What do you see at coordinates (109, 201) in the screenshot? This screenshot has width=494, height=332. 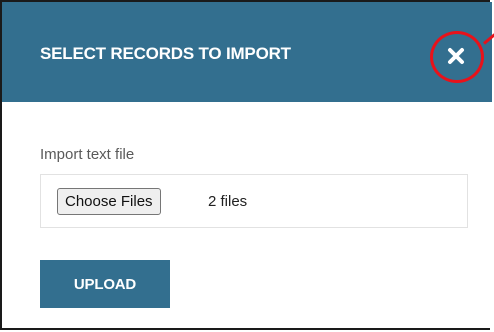 I see `choose-files-button: Choose Files` at bounding box center [109, 201].